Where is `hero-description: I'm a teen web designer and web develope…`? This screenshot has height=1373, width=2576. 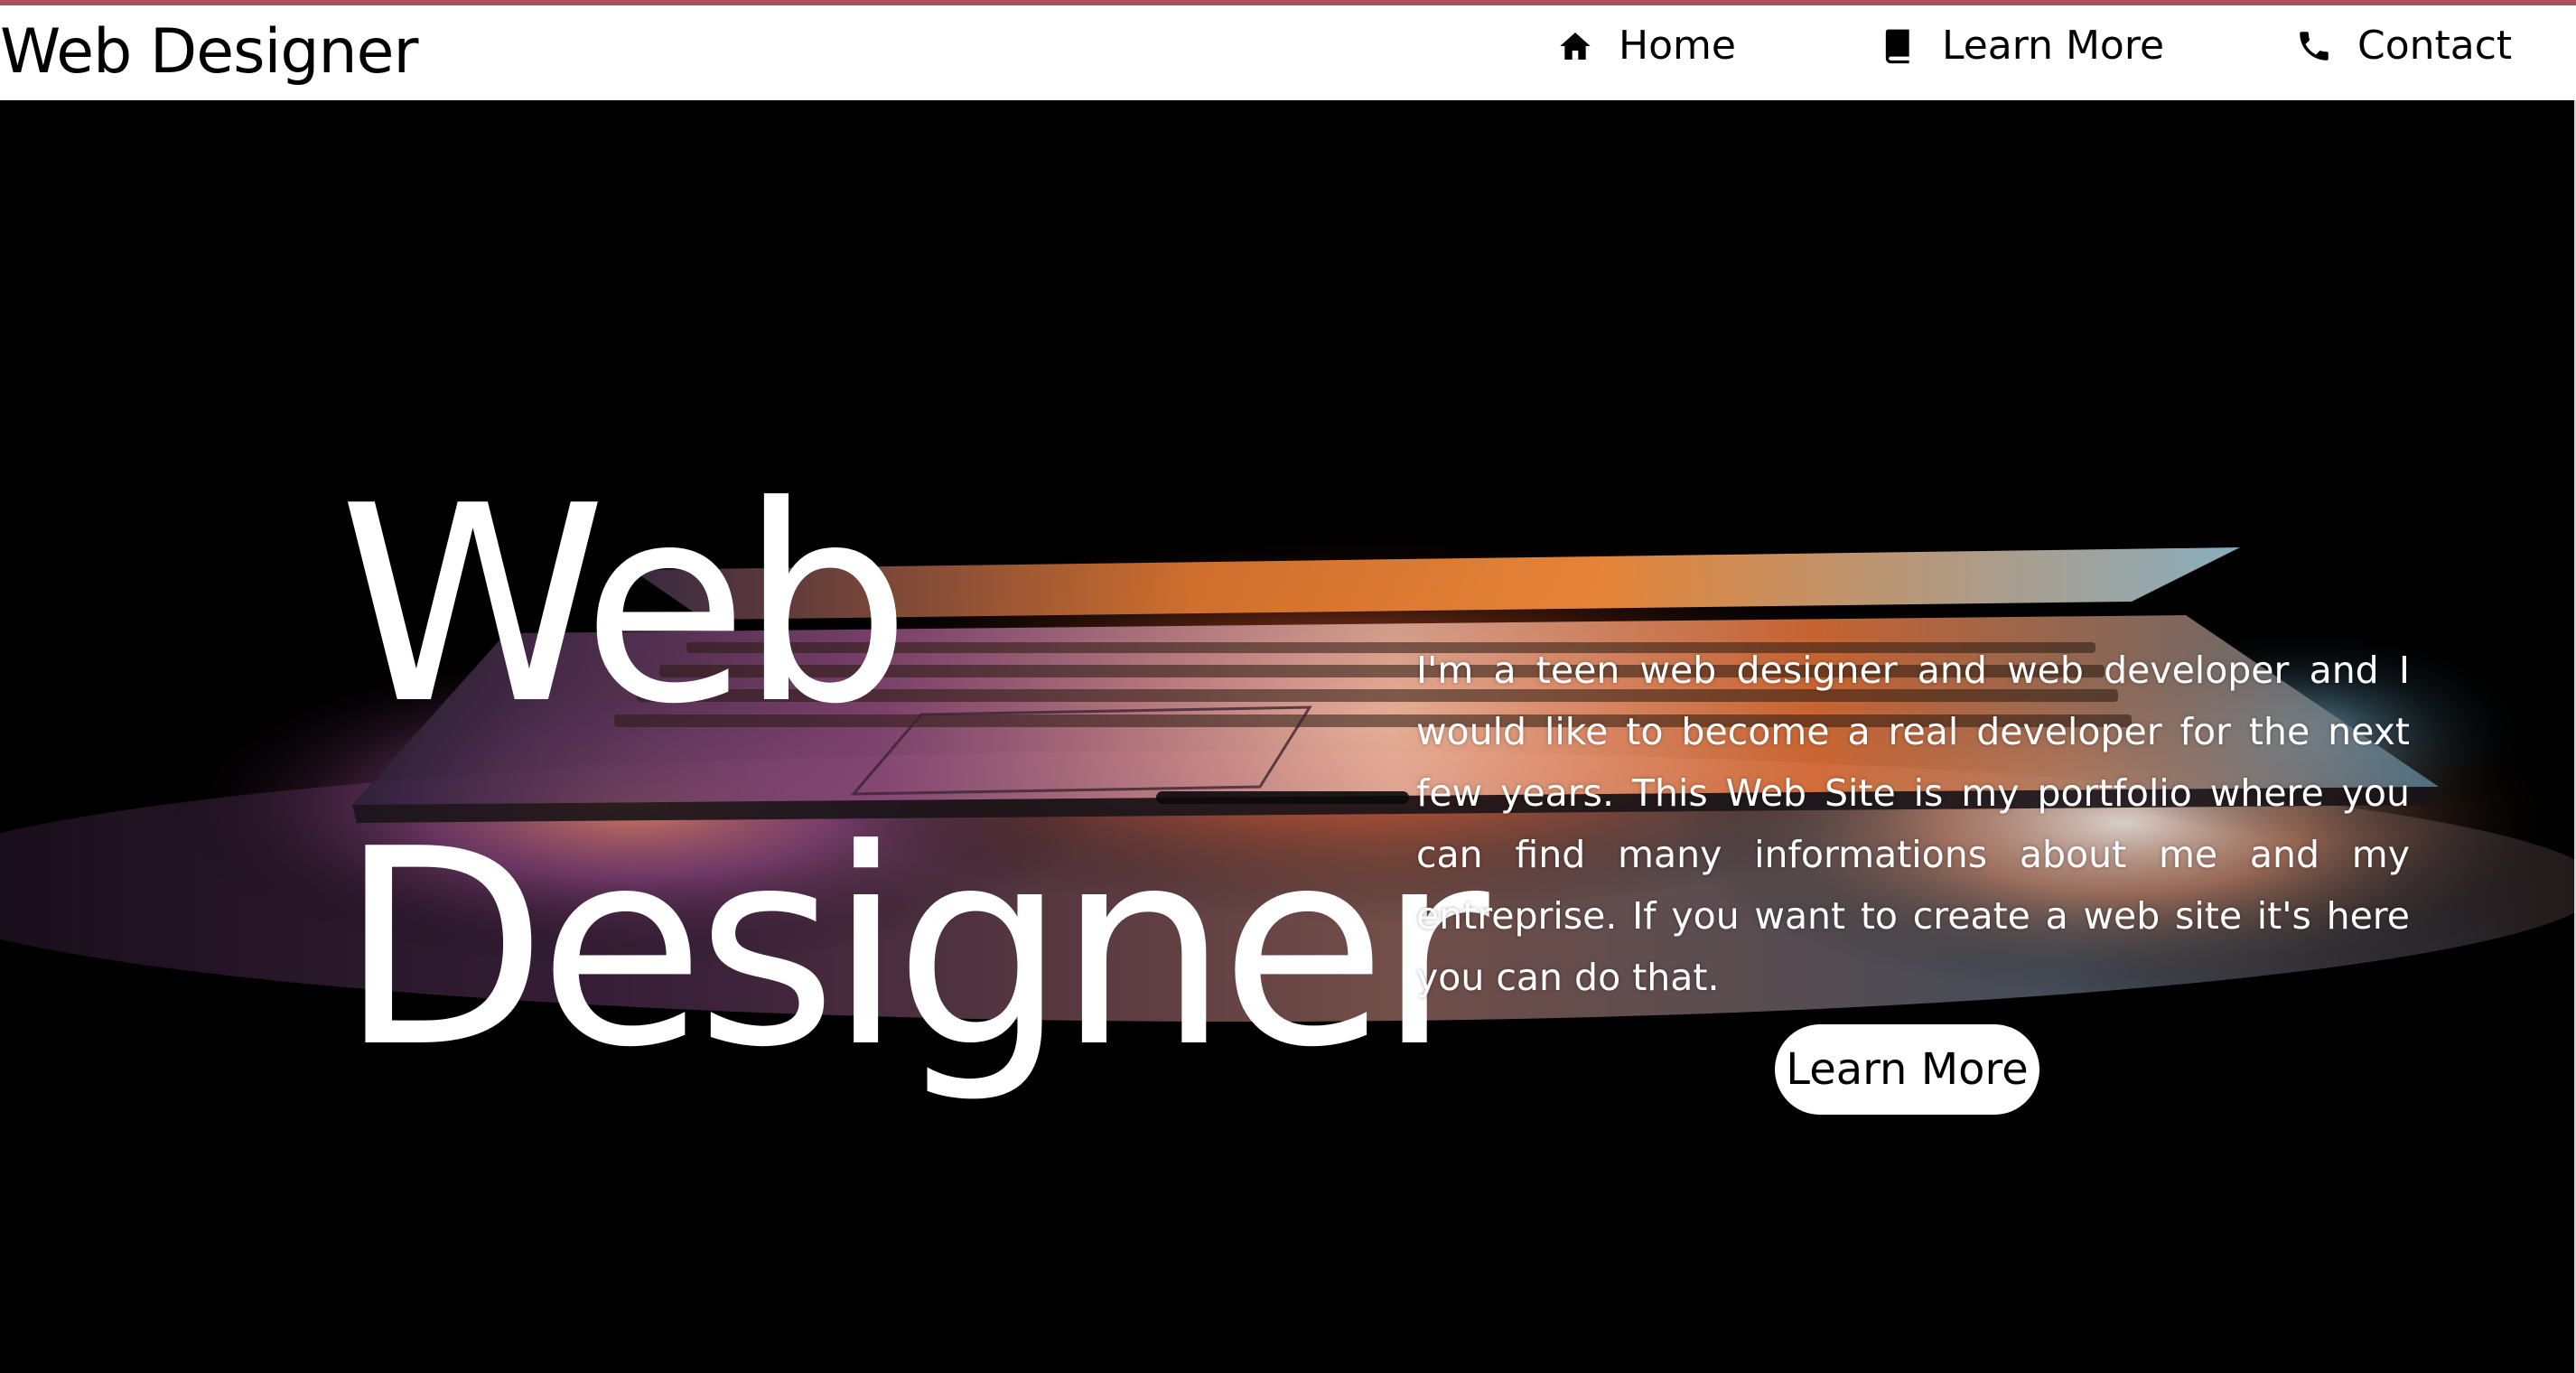 hero-description: I'm a teen web designer and web develope… is located at coordinates (1913, 824).